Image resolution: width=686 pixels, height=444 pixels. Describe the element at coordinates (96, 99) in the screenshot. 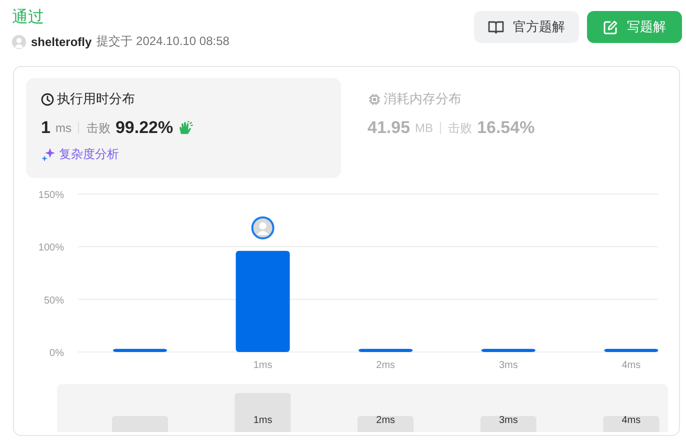

I see `tab-title: 执行用时分布` at that location.